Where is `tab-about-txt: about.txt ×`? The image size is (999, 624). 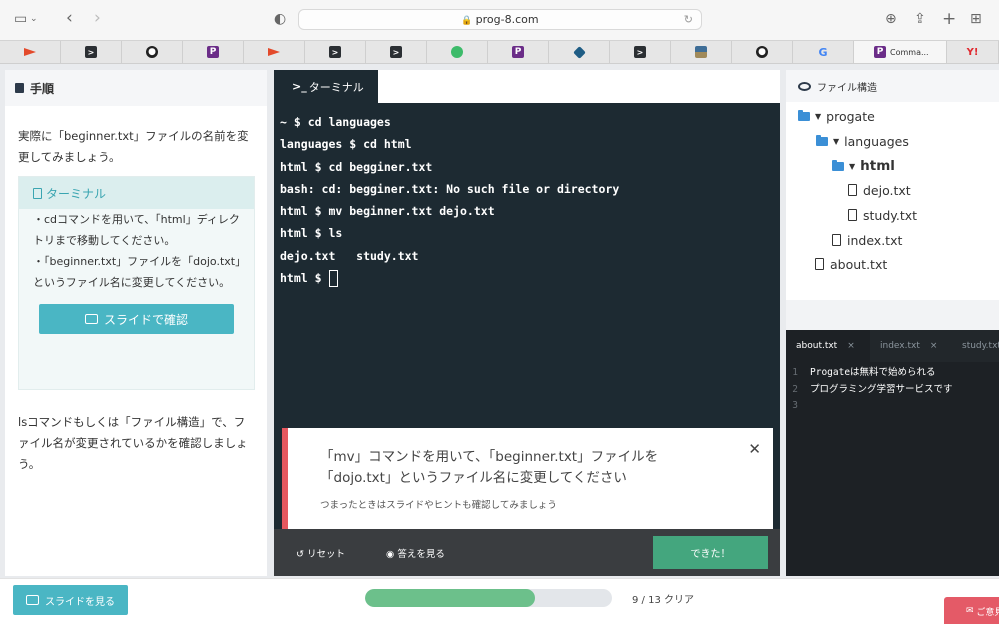 tab-about-txt: about.txt × is located at coordinates (828, 346).